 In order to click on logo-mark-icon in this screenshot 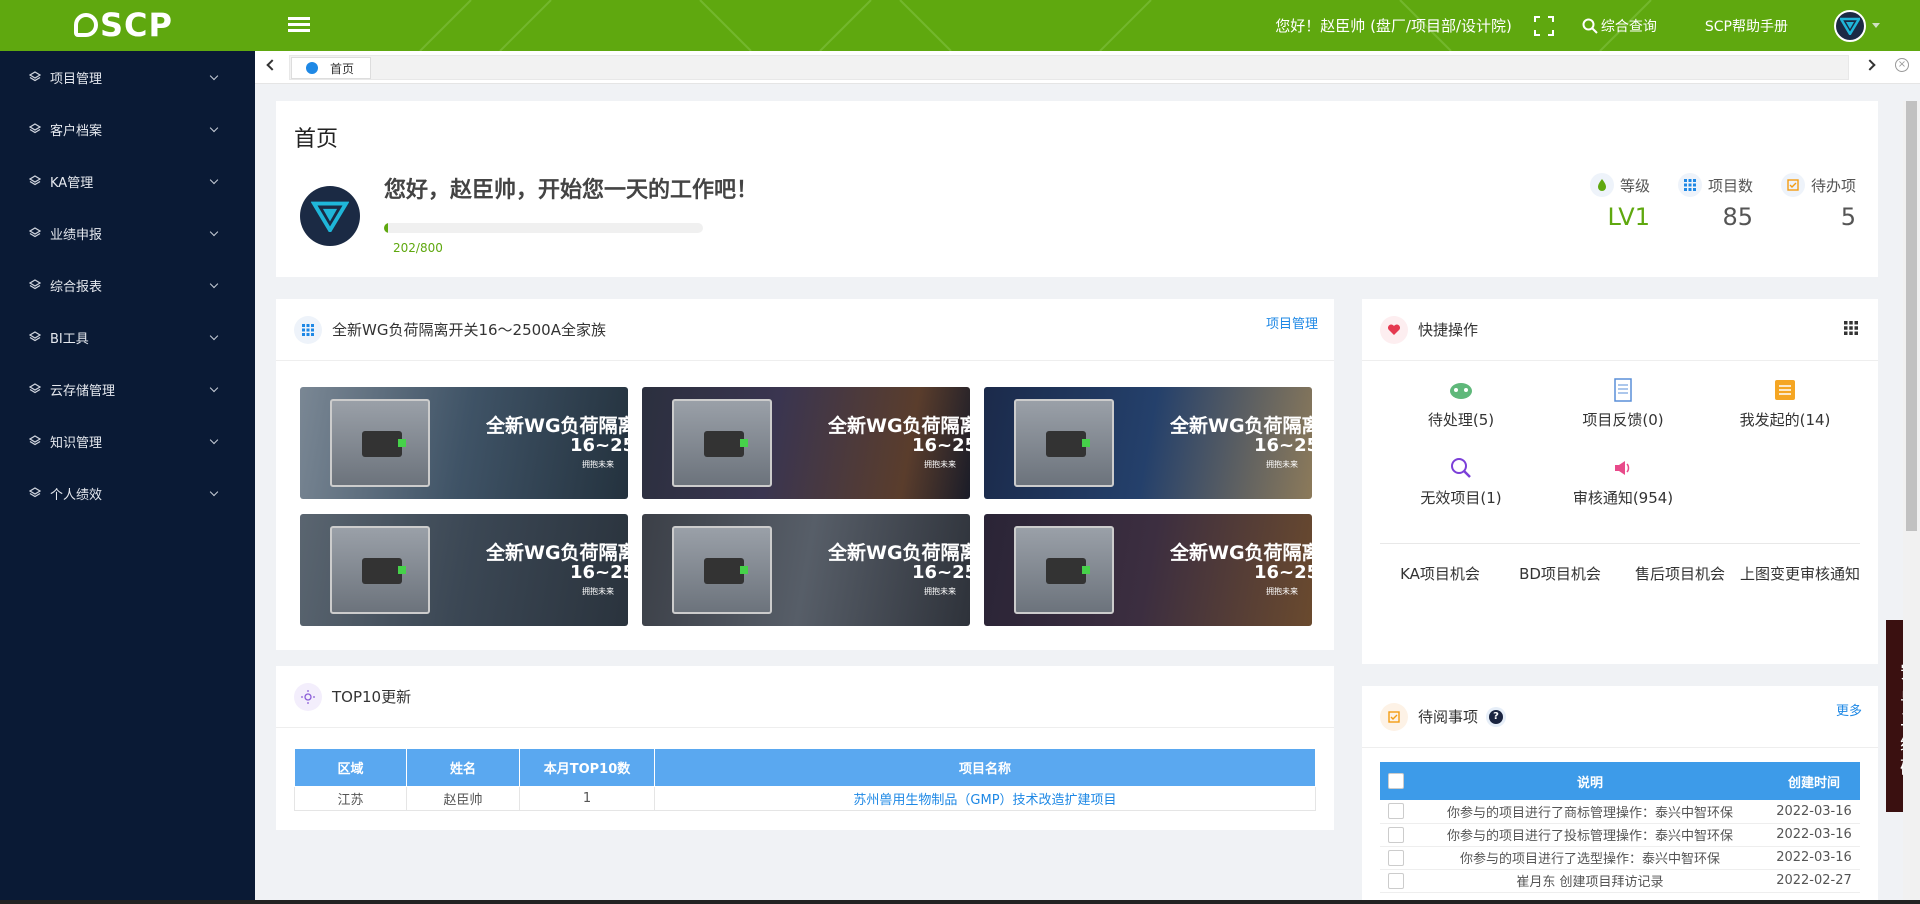, I will do `click(86, 25)`.